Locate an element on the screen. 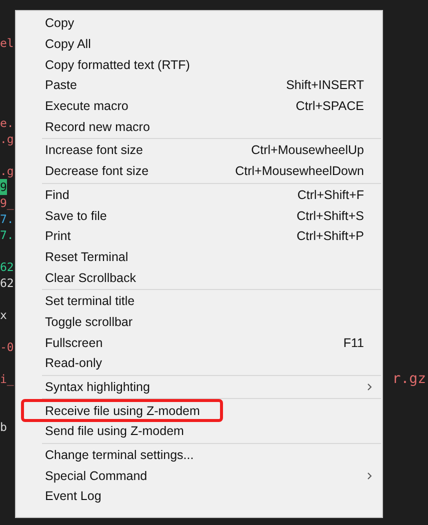  menu-item: Reset Terminal is located at coordinates (199, 257).